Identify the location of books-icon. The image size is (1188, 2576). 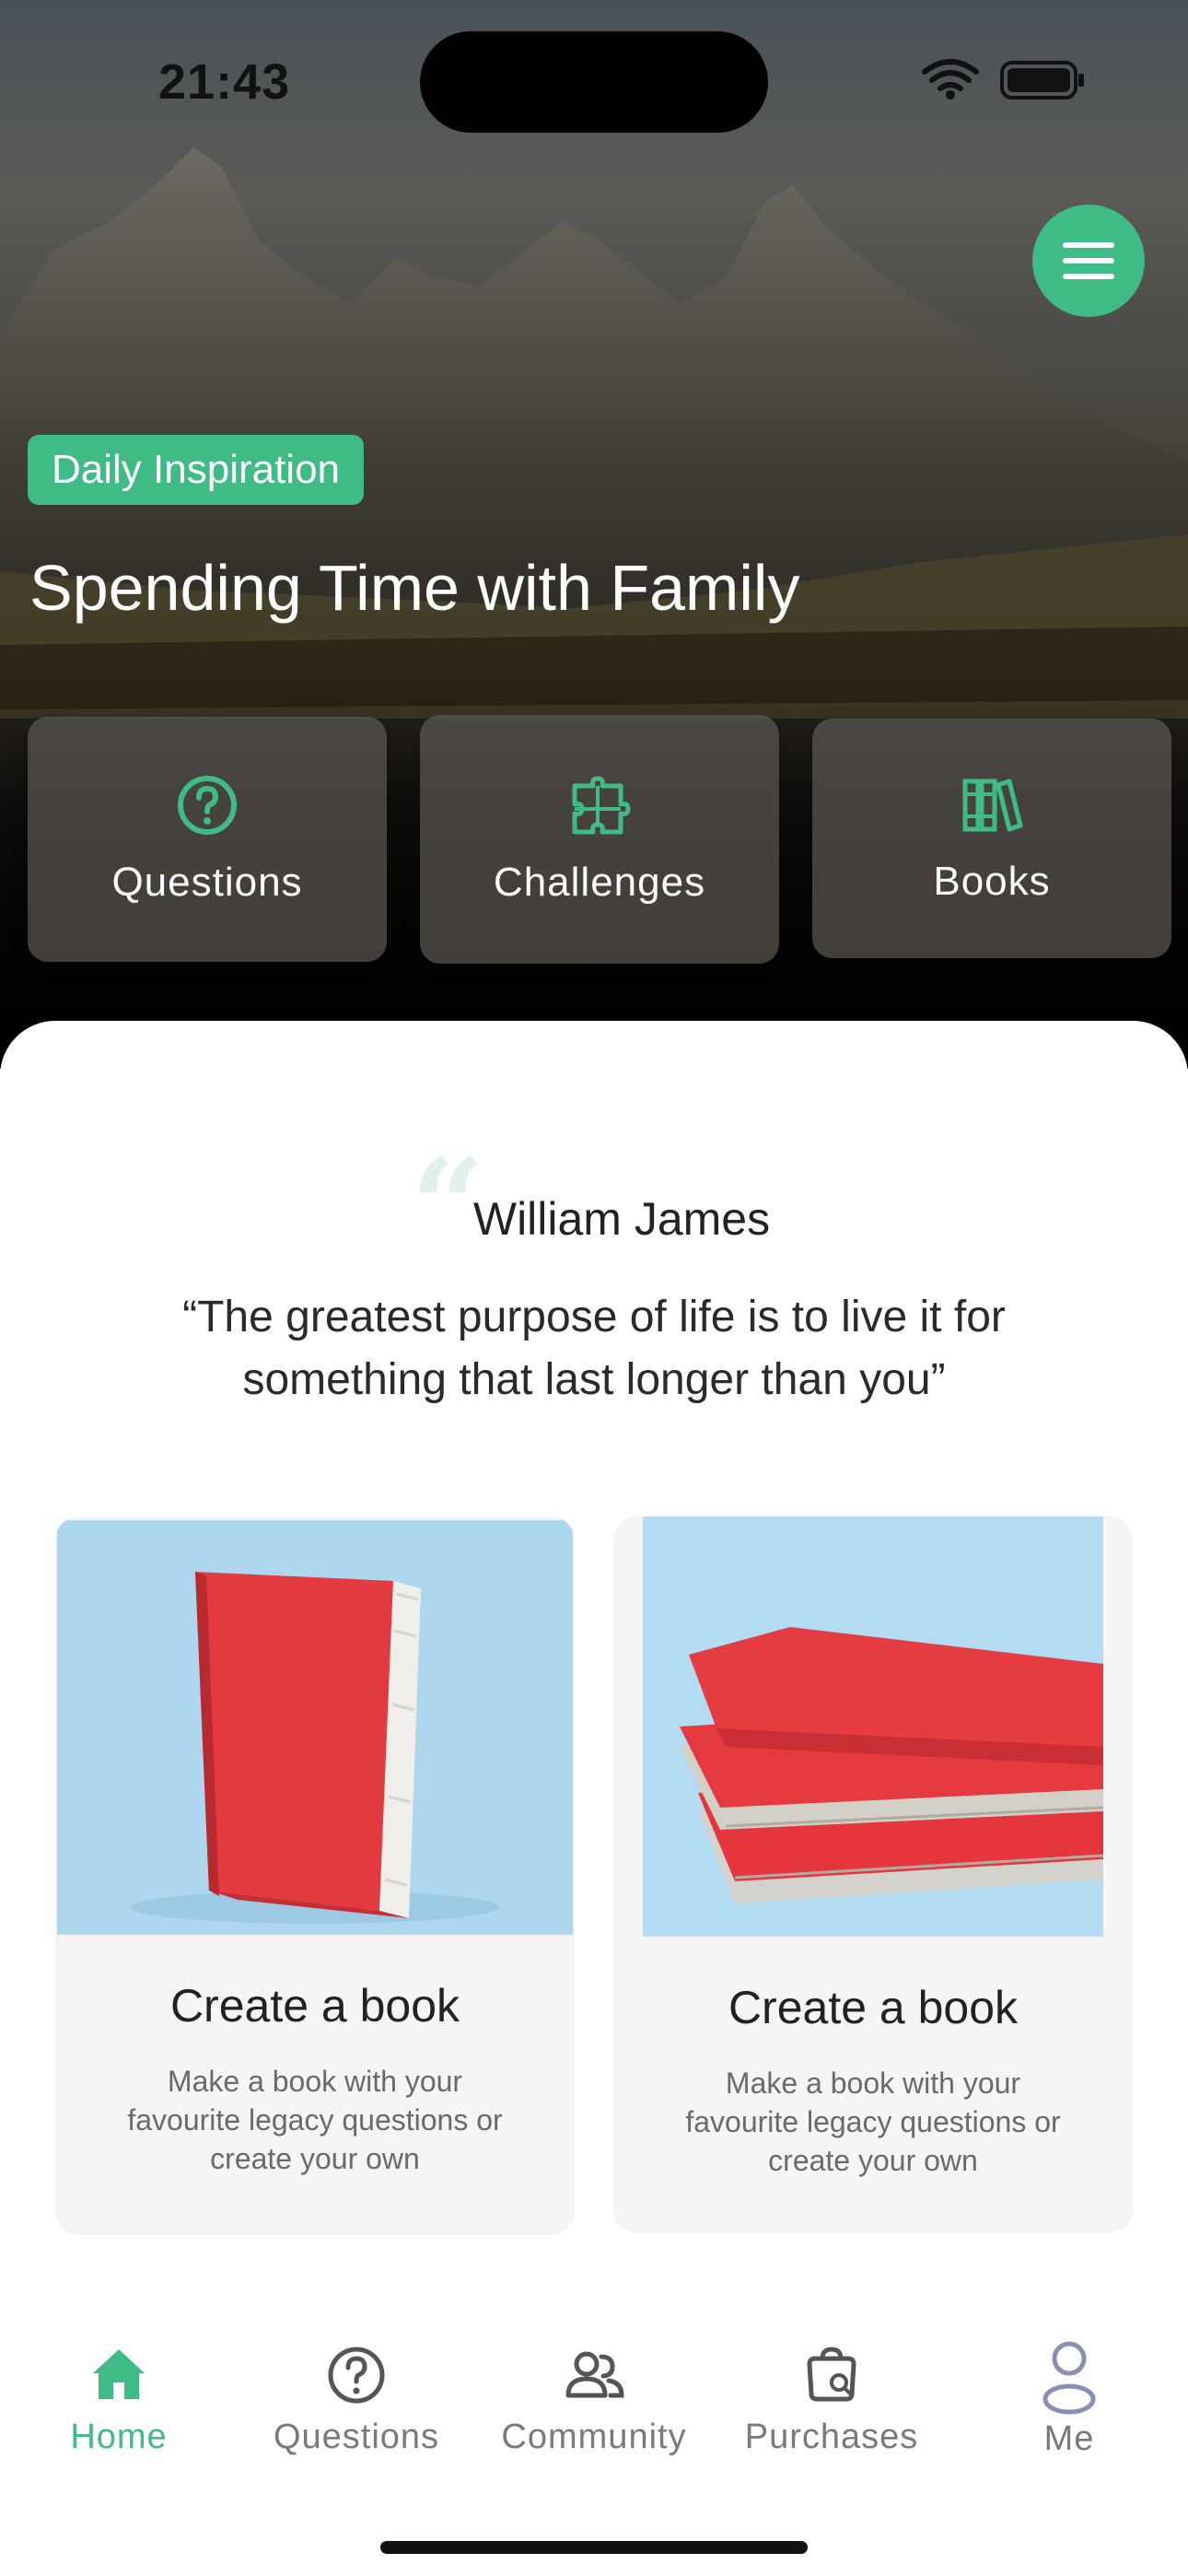
(992, 805).